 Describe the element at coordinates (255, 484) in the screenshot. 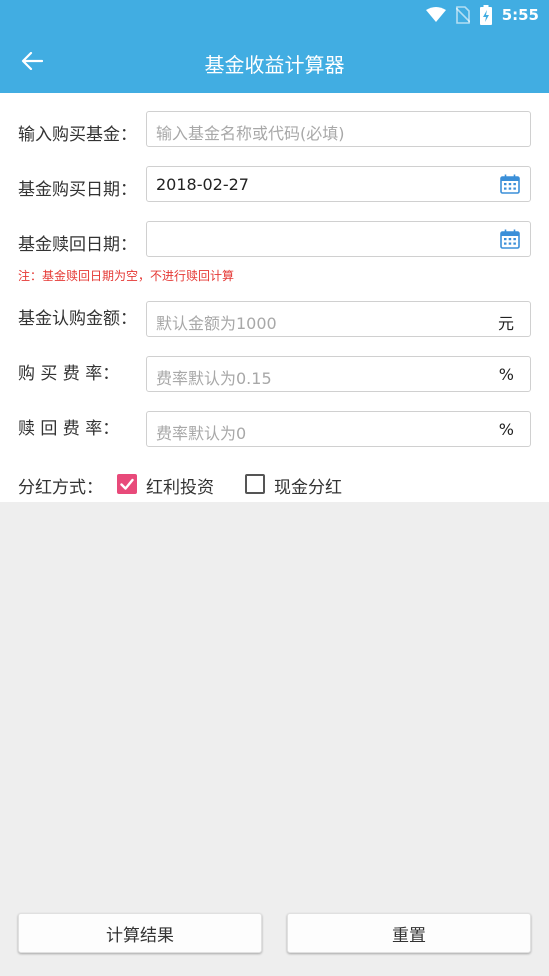

I see `dividend-cash-checkbox` at that location.